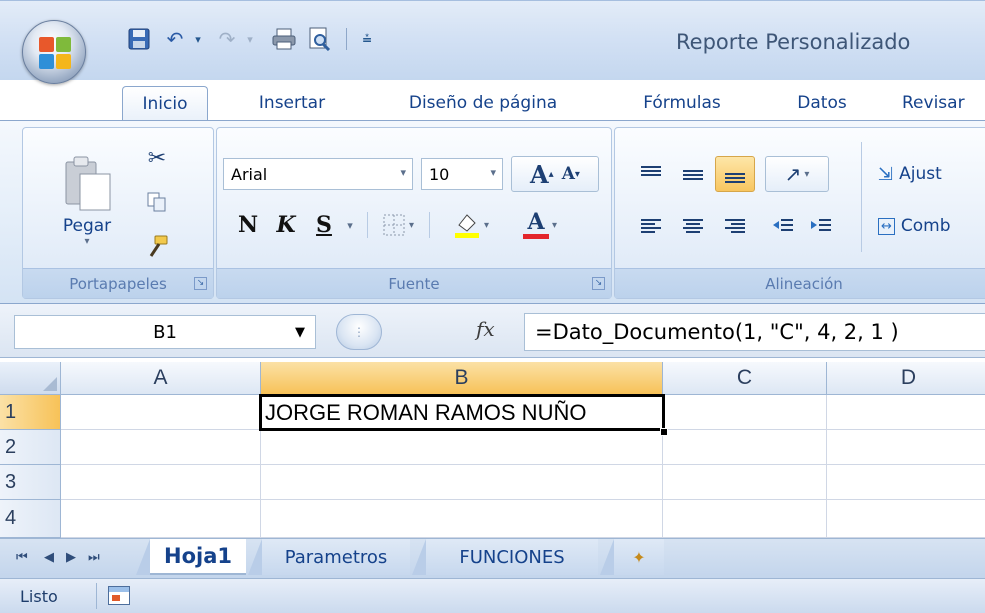  Describe the element at coordinates (821, 226) in the screenshot. I see `increase-indent-button` at that location.